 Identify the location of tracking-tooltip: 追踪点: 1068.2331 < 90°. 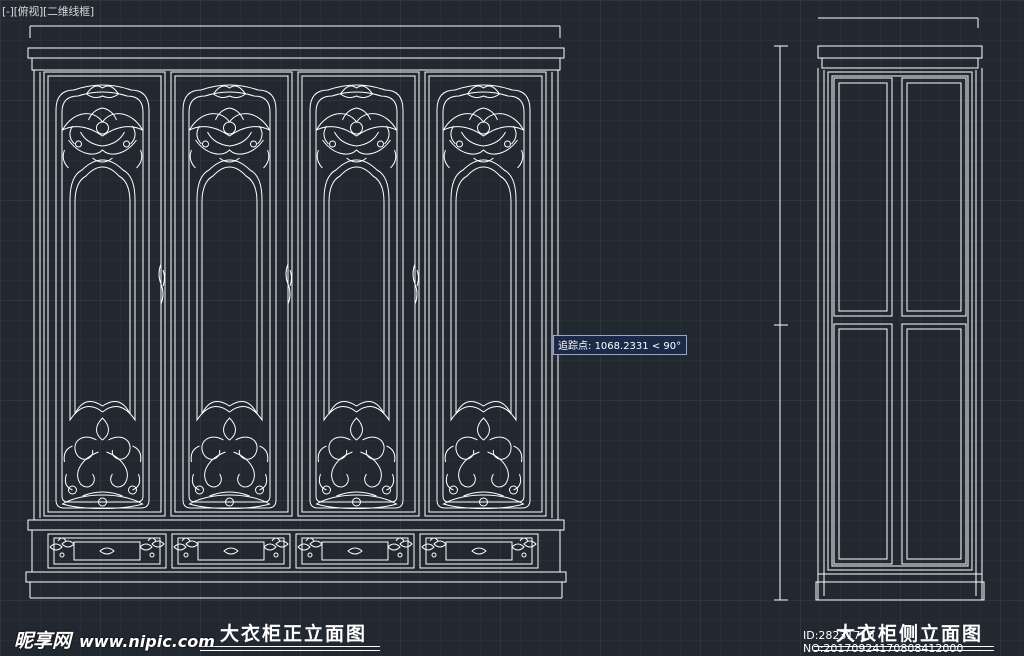
(620, 345).